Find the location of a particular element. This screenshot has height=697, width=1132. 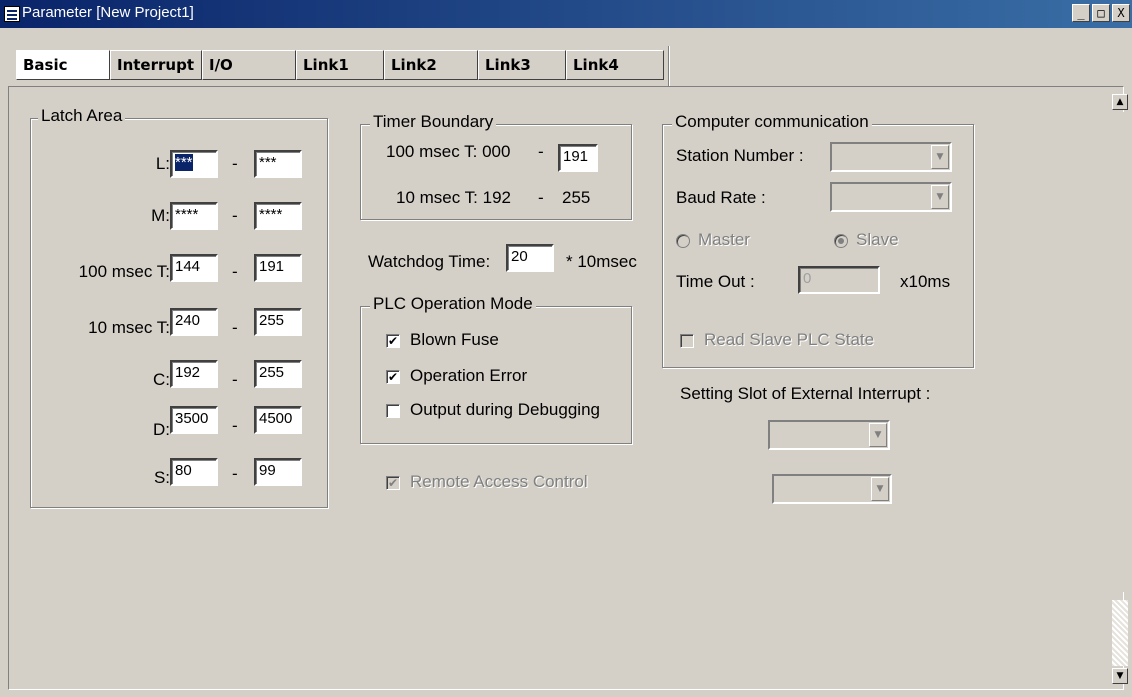

close-button: X is located at coordinates (1121, 13).